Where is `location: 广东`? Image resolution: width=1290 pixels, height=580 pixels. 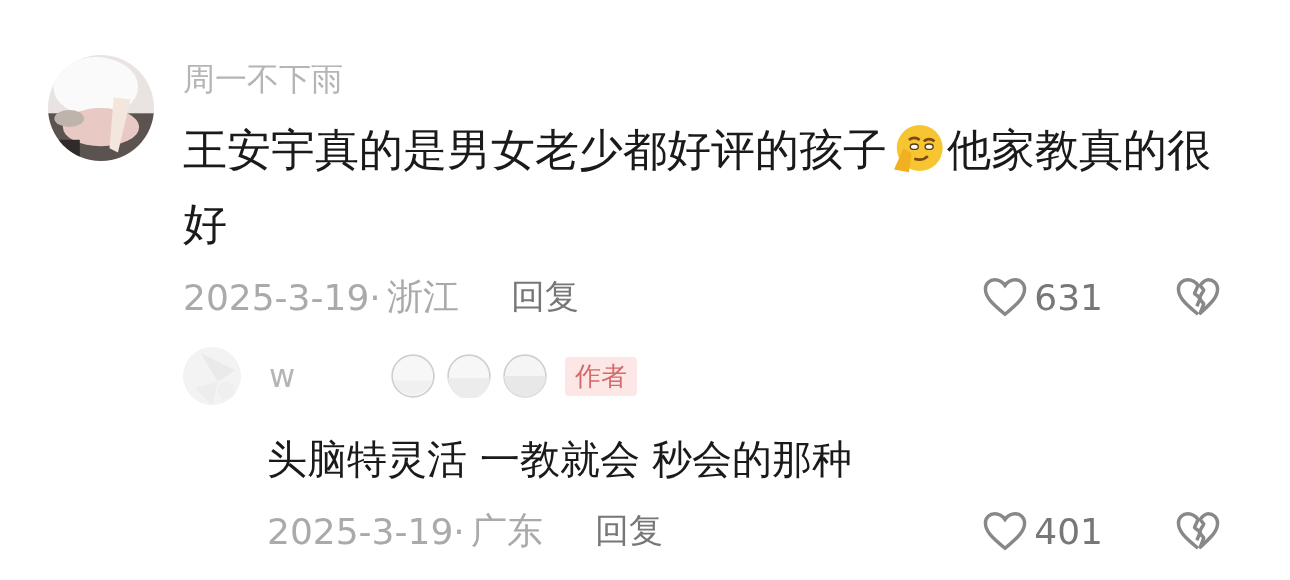 location: 广东 is located at coordinates (506, 530).